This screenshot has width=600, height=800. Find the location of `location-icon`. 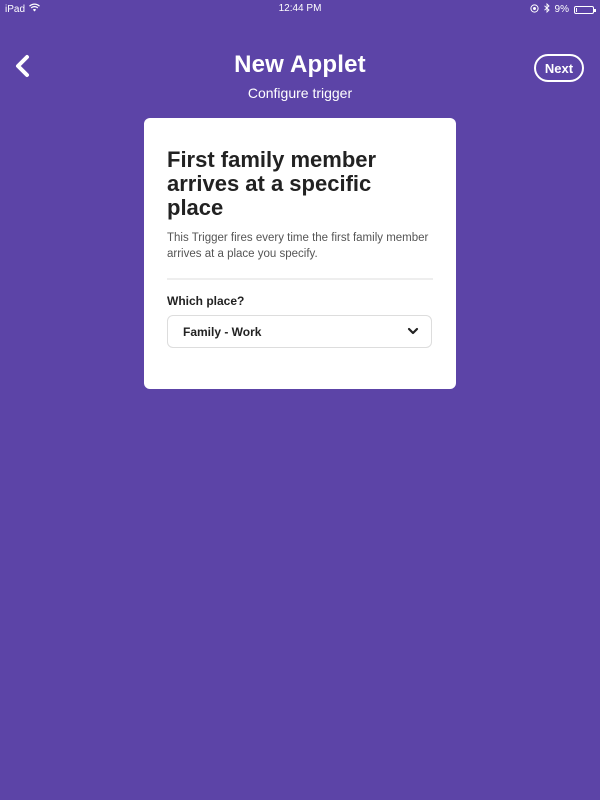

location-icon is located at coordinates (534, 9).